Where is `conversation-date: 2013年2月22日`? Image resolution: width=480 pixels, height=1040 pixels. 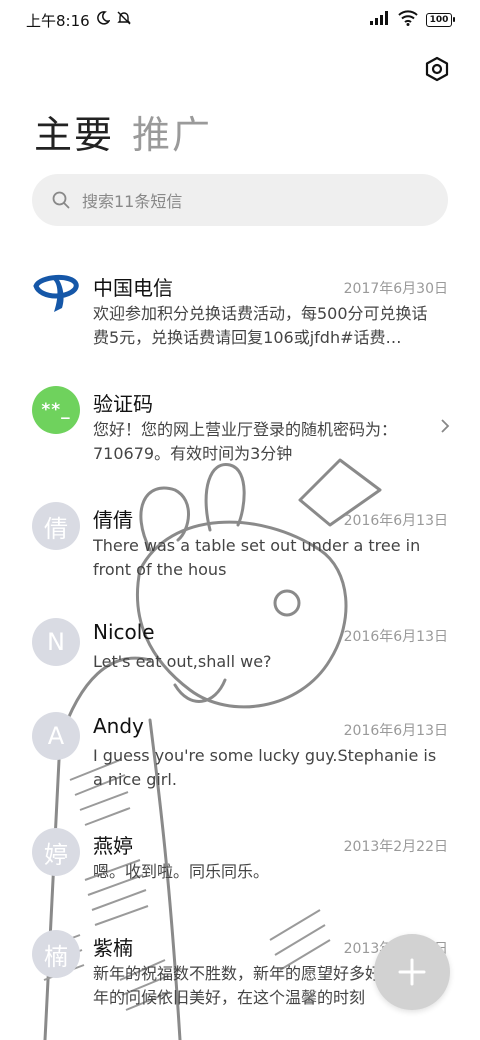
conversation-date: 2013年2月22日 is located at coordinates (395, 847).